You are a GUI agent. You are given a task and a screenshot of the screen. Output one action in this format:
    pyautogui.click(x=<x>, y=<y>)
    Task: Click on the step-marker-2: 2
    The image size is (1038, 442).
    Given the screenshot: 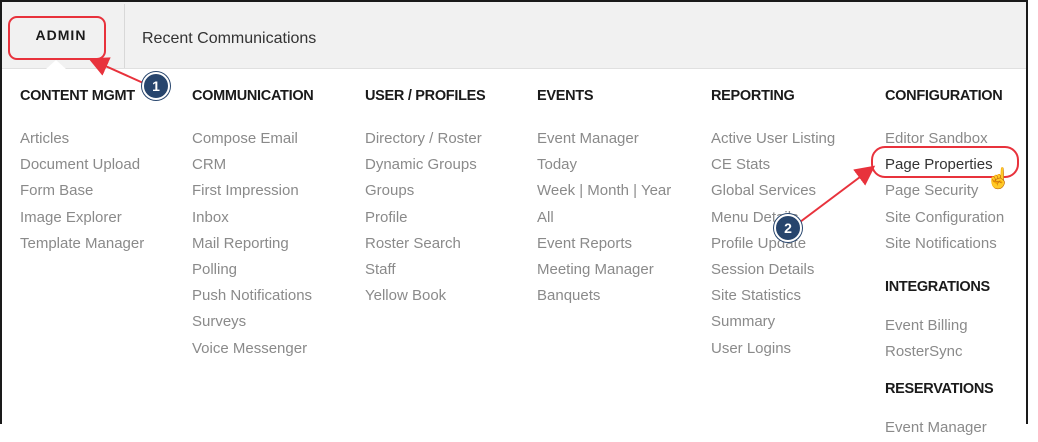 What is the action you would take?
    pyautogui.click(x=788, y=228)
    